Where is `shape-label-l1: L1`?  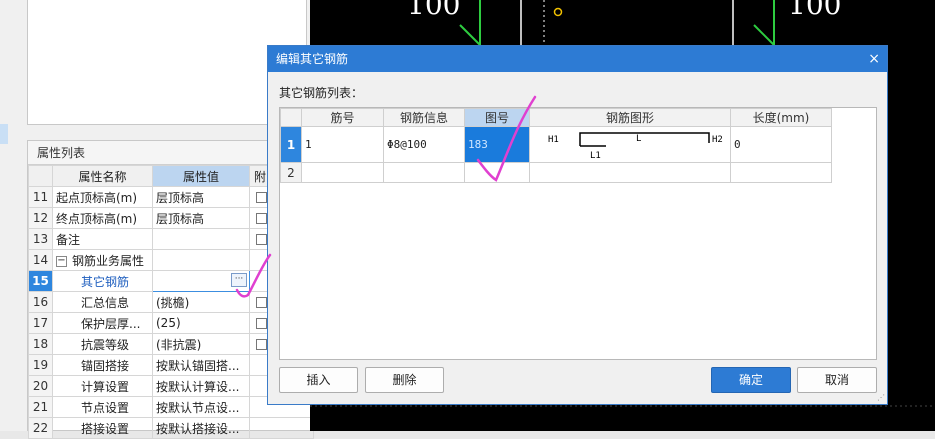 shape-label-l1: L1 is located at coordinates (595, 156).